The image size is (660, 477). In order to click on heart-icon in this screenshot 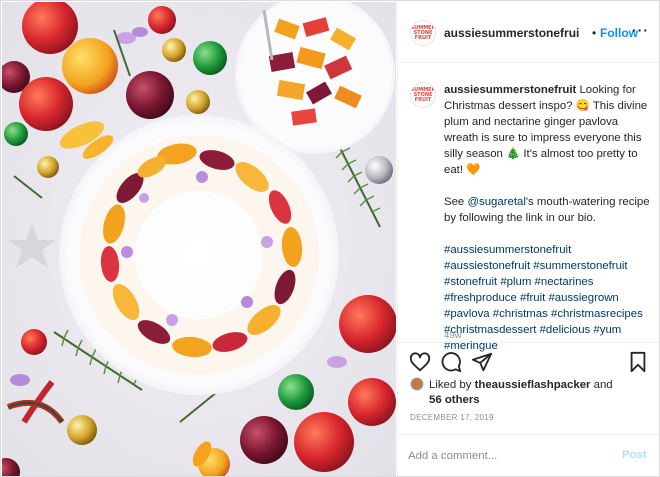, I will do `click(420, 362)`.